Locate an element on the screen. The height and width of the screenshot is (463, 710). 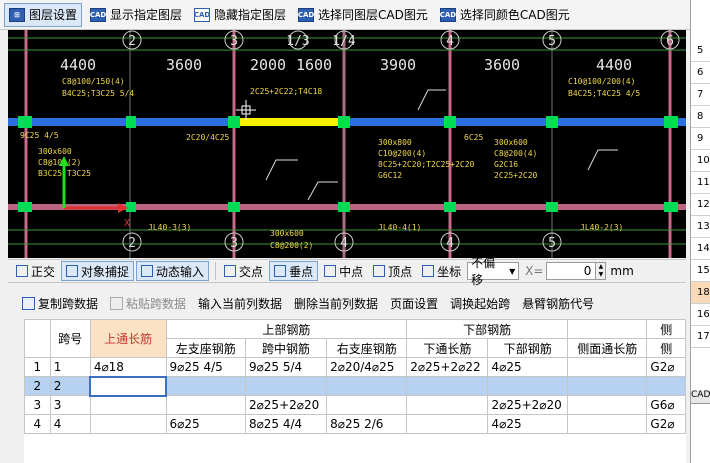
list-item: 7 is located at coordinates (700, 95).